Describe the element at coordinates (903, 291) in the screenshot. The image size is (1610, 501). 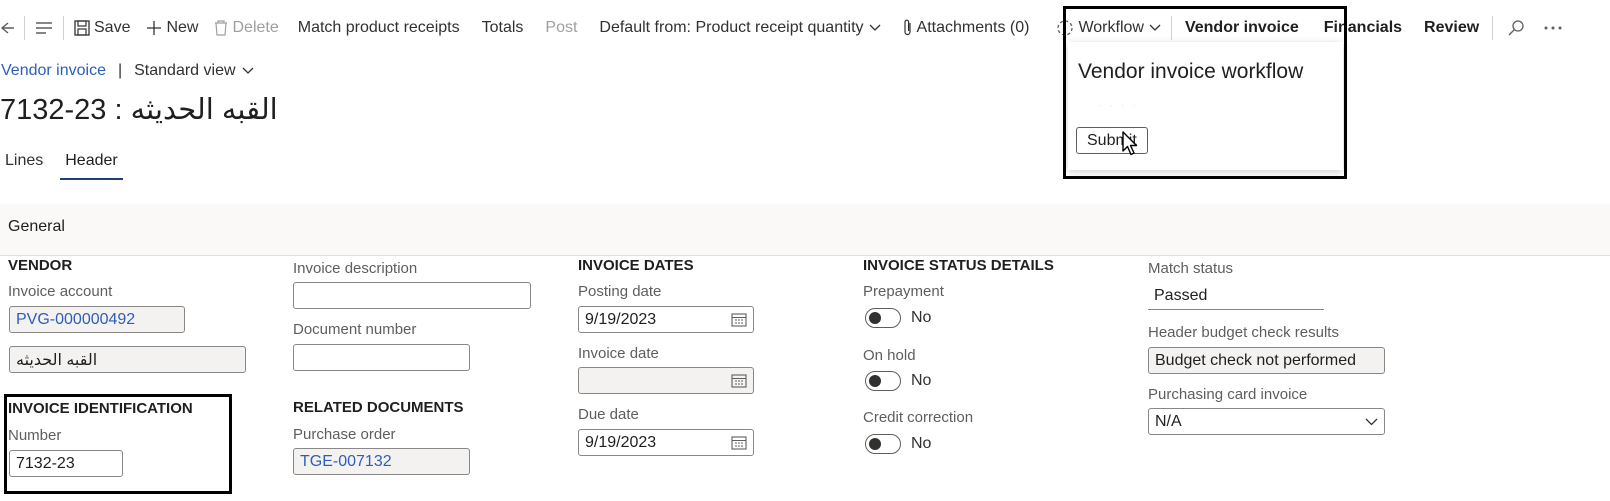
I see `prepayment-label: Prepayment` at that location.